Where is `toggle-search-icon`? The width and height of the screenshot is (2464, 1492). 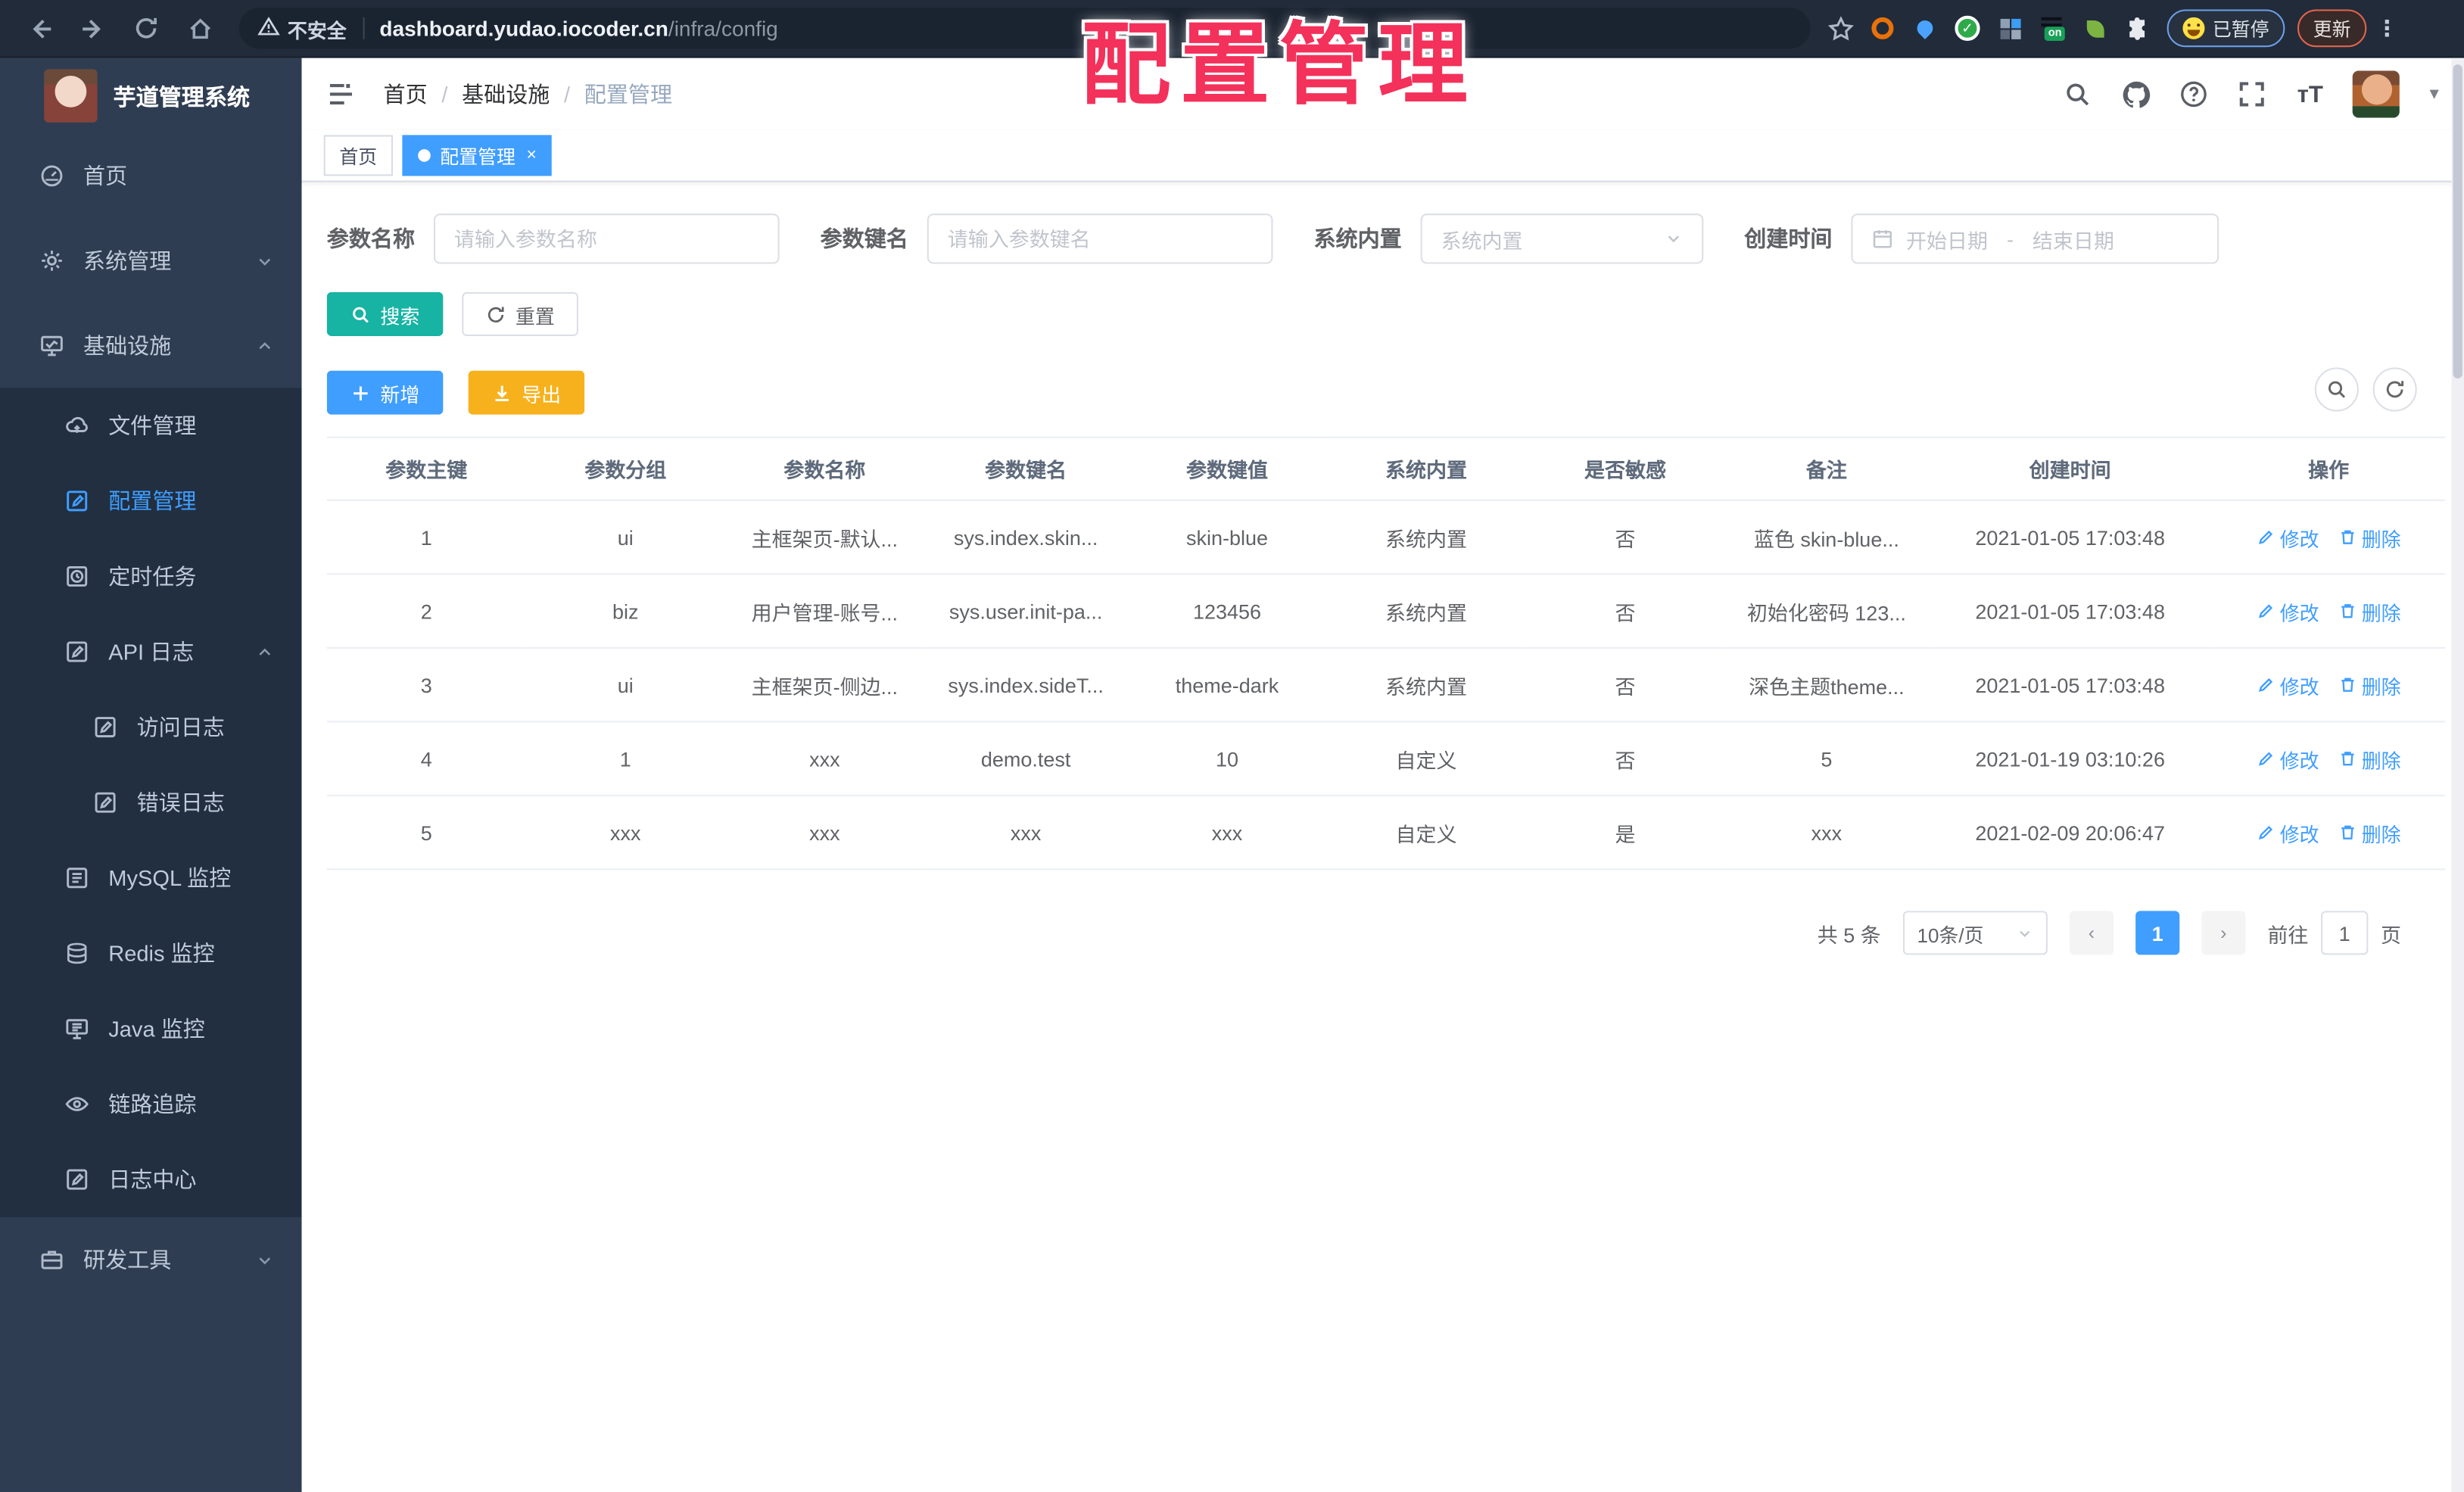
toggle-search-icon is located at coordinates (2336, 389).